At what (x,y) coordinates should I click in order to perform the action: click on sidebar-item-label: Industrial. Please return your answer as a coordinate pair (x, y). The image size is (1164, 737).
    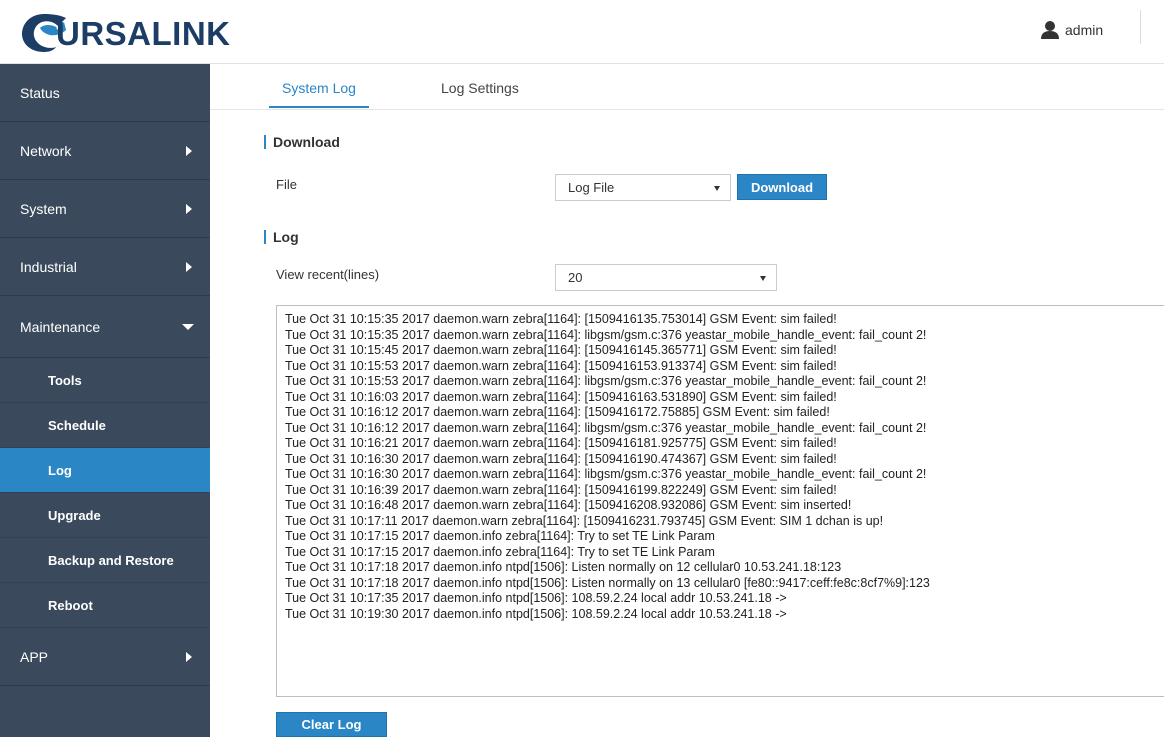
    Looking at the image, I should click on (48, 266).